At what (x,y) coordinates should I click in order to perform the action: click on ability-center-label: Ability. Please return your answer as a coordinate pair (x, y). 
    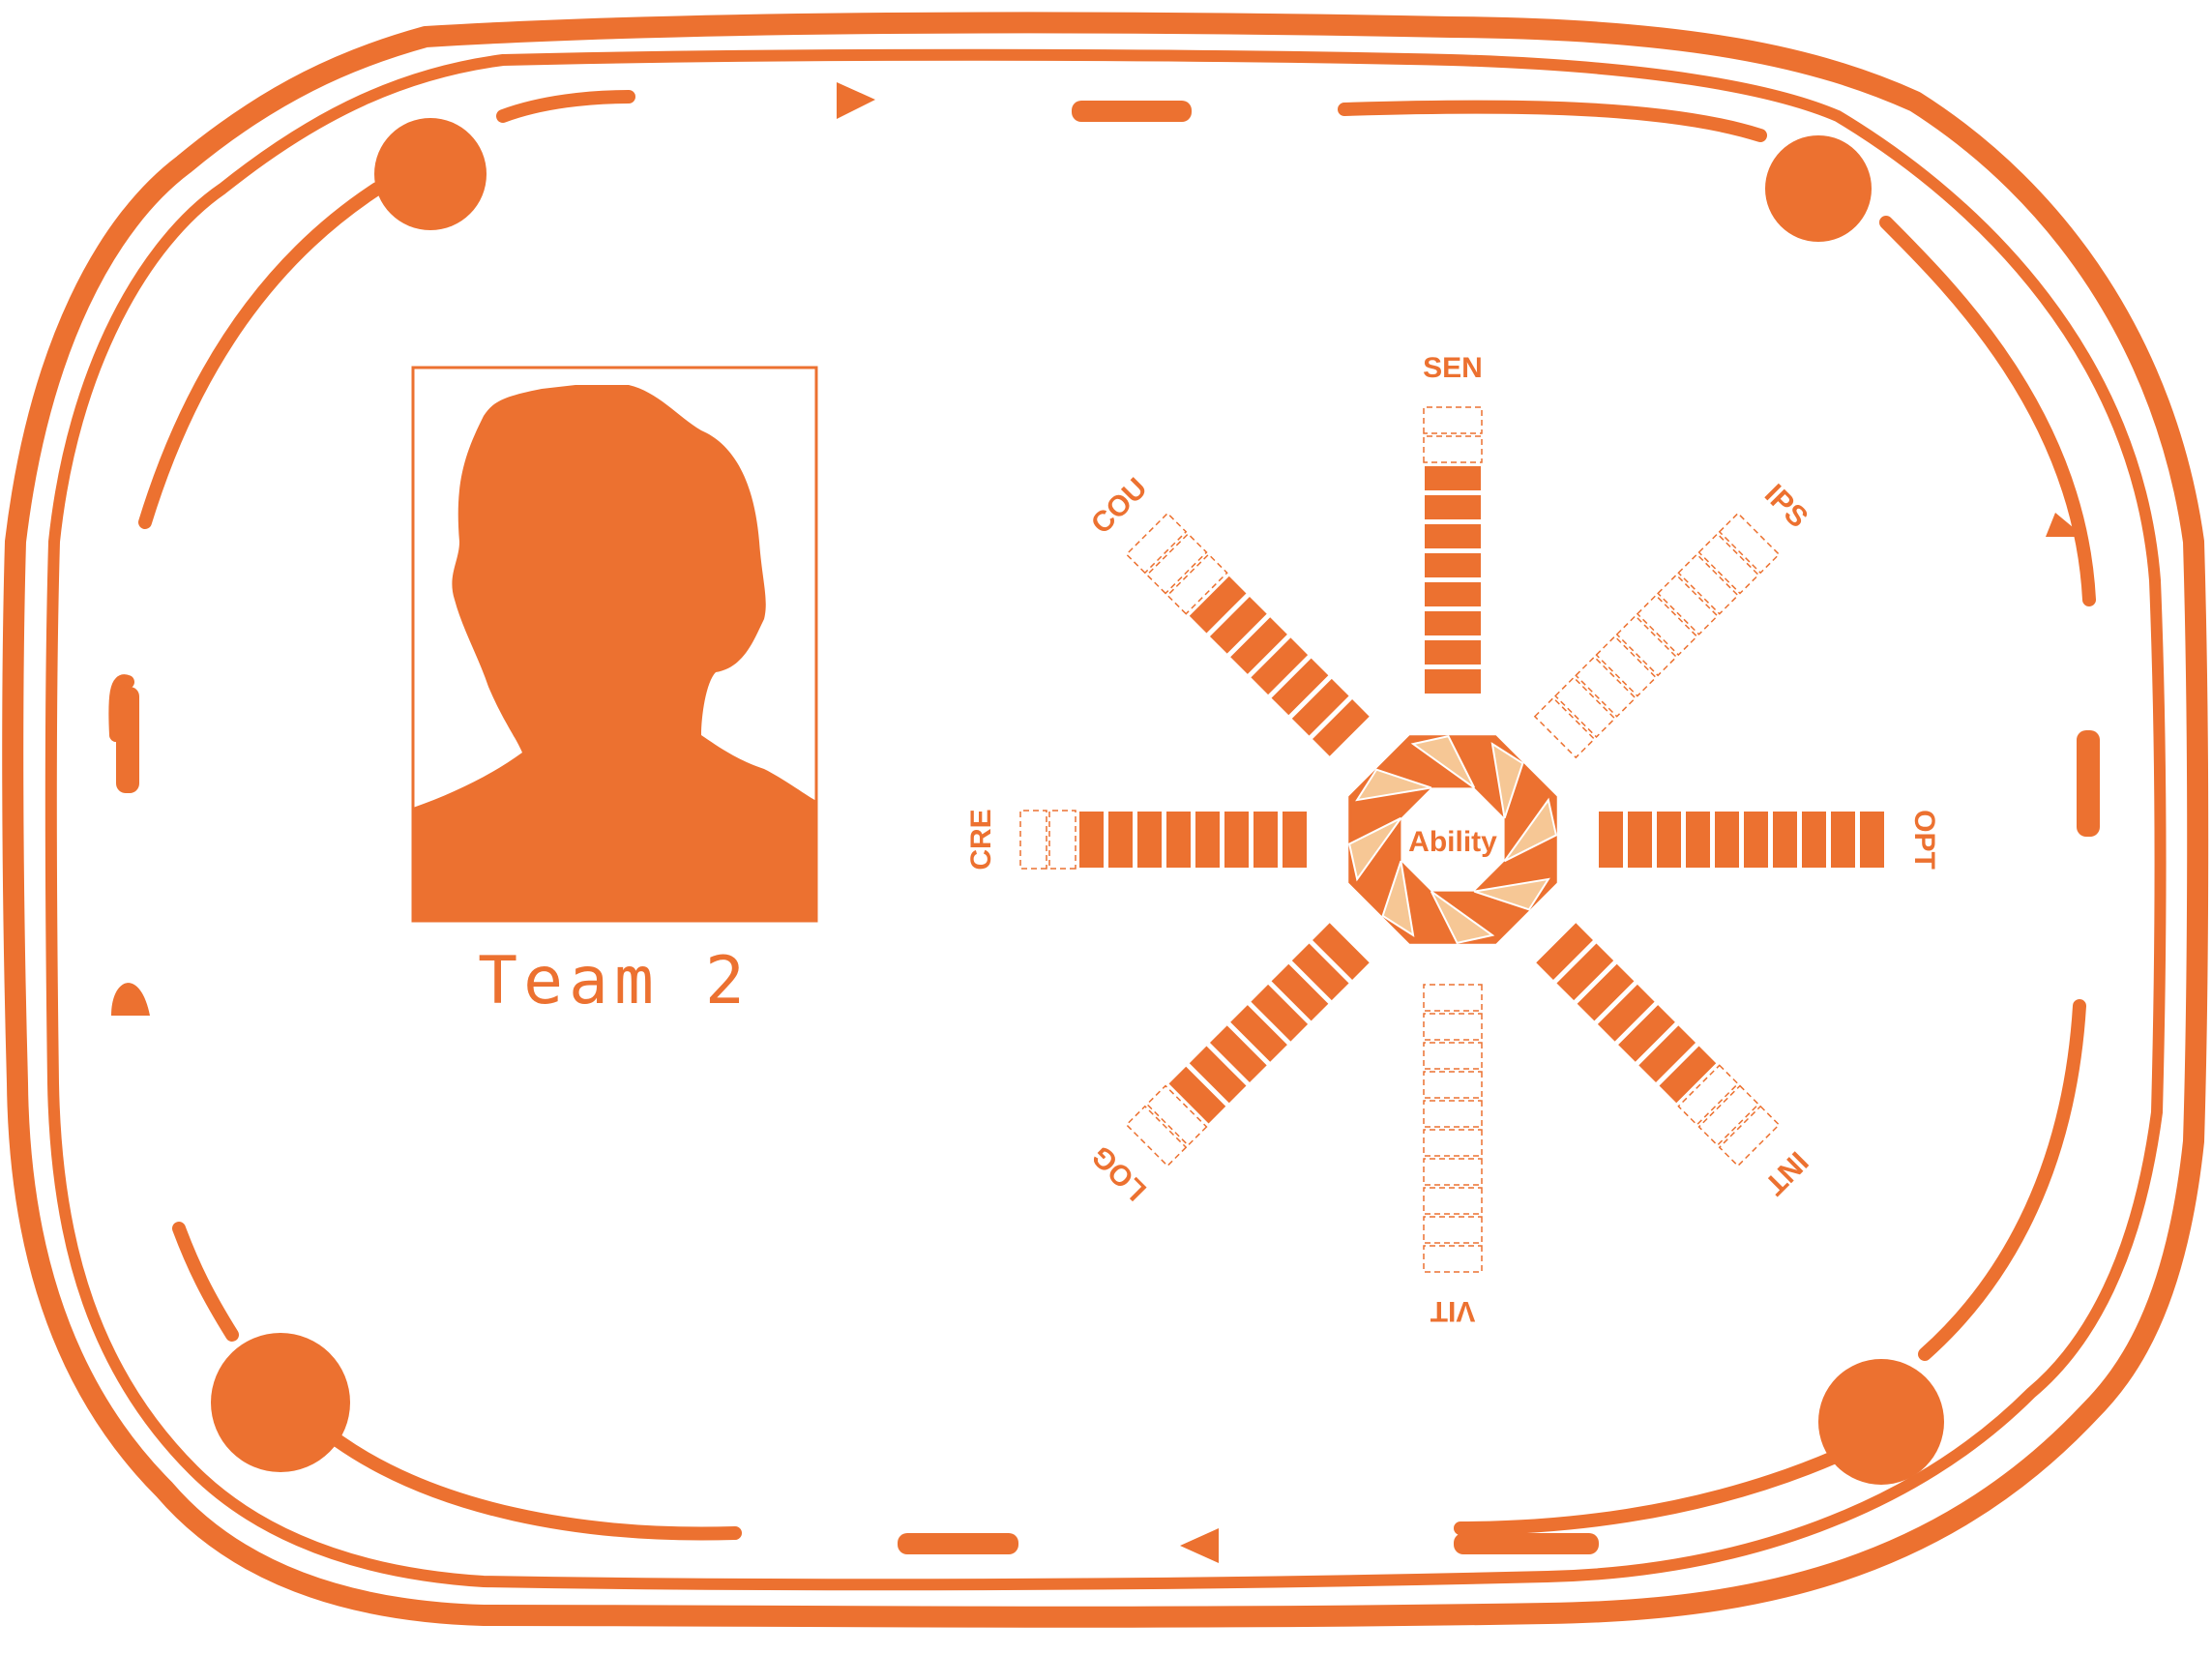
    Looking at the image, I should click on (1452, 842).